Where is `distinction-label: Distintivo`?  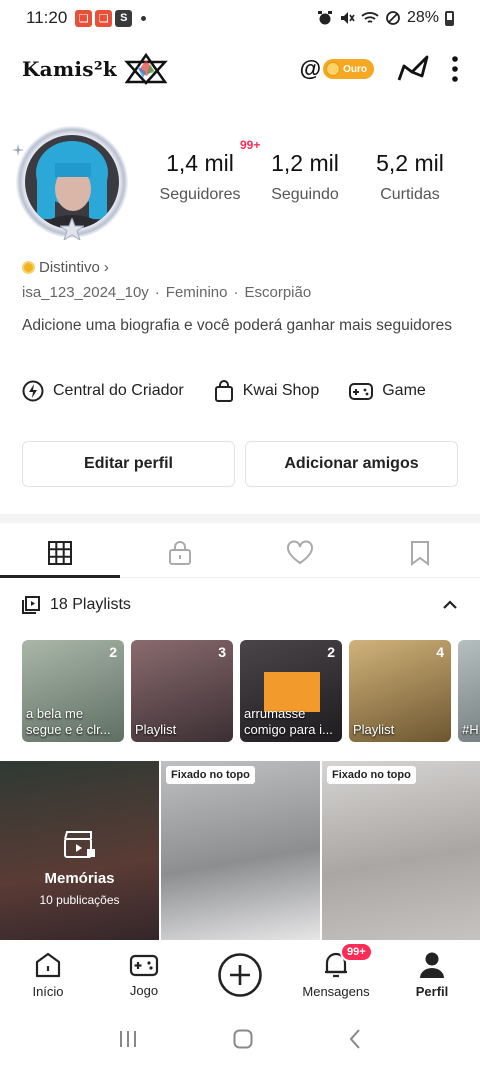 distinction-label: Distintivo is located at coordinates (69, 267).